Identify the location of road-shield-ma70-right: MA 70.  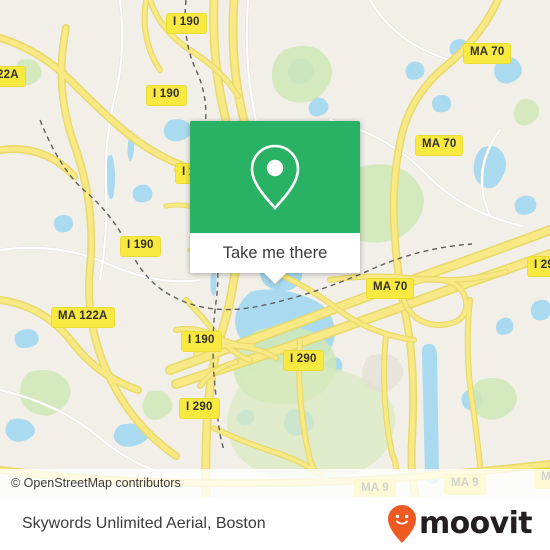
(439, 145).